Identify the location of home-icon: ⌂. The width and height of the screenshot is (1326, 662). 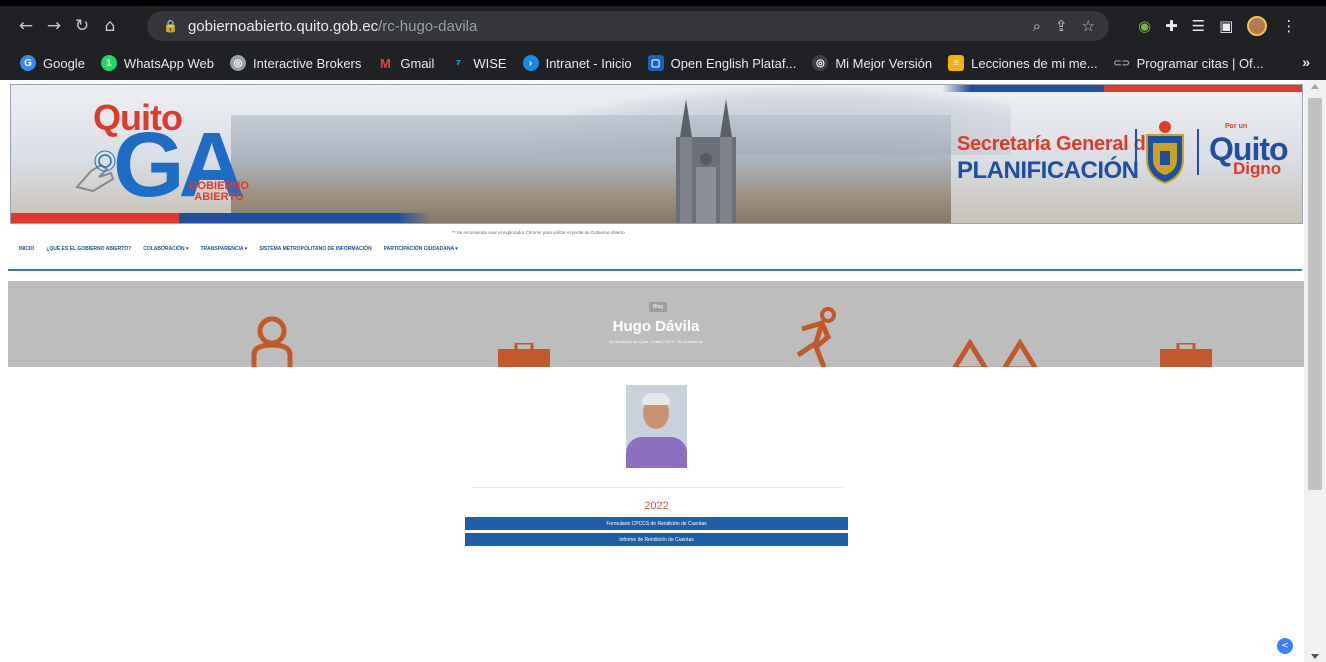
(110, 26).